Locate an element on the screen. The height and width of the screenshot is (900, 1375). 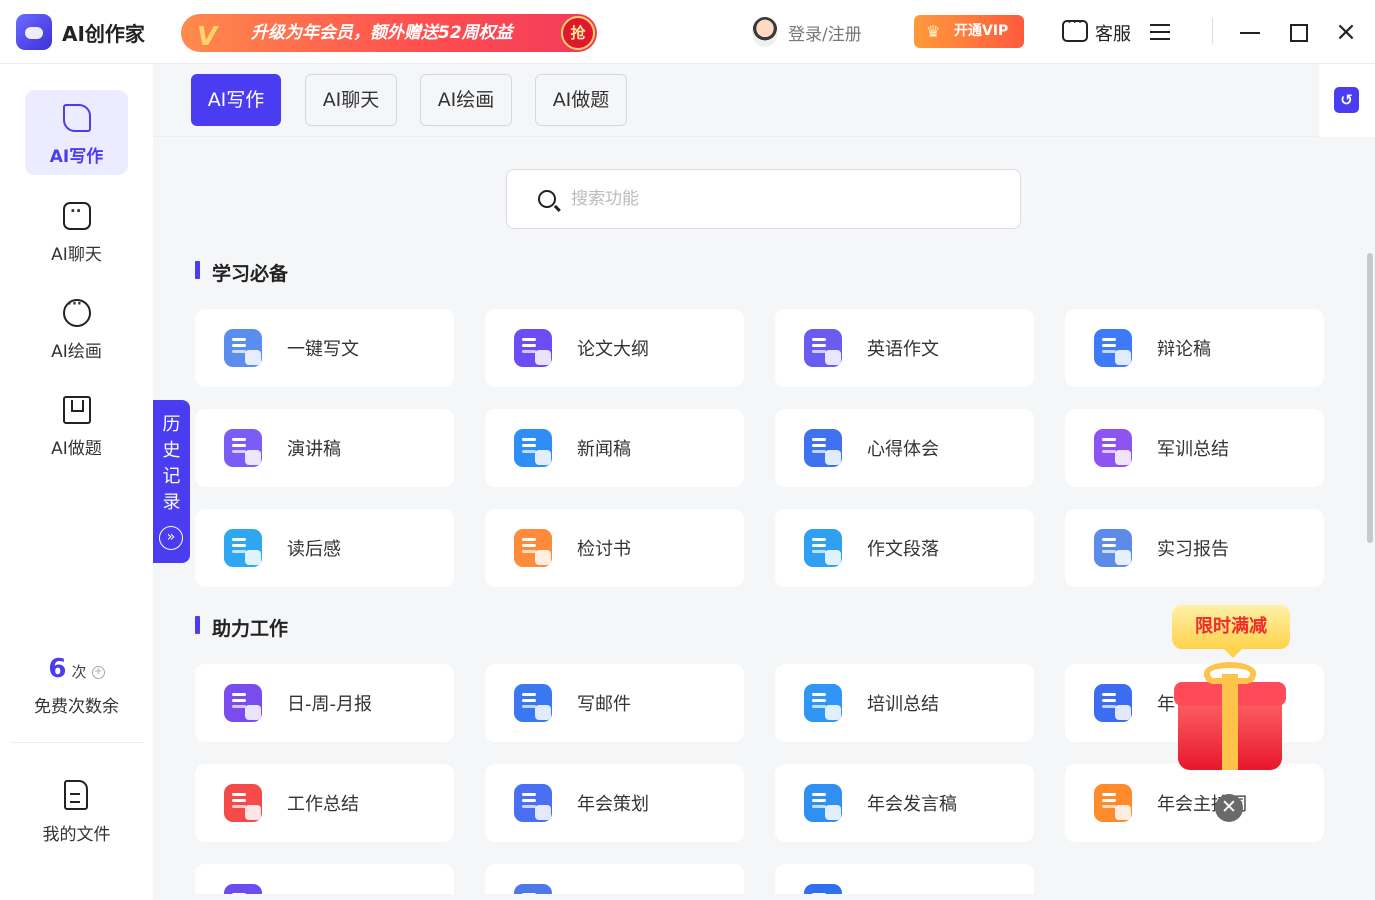
banner-text: 升级为年会员，额外赠送52周权益 is located at coordinates (382, 33).